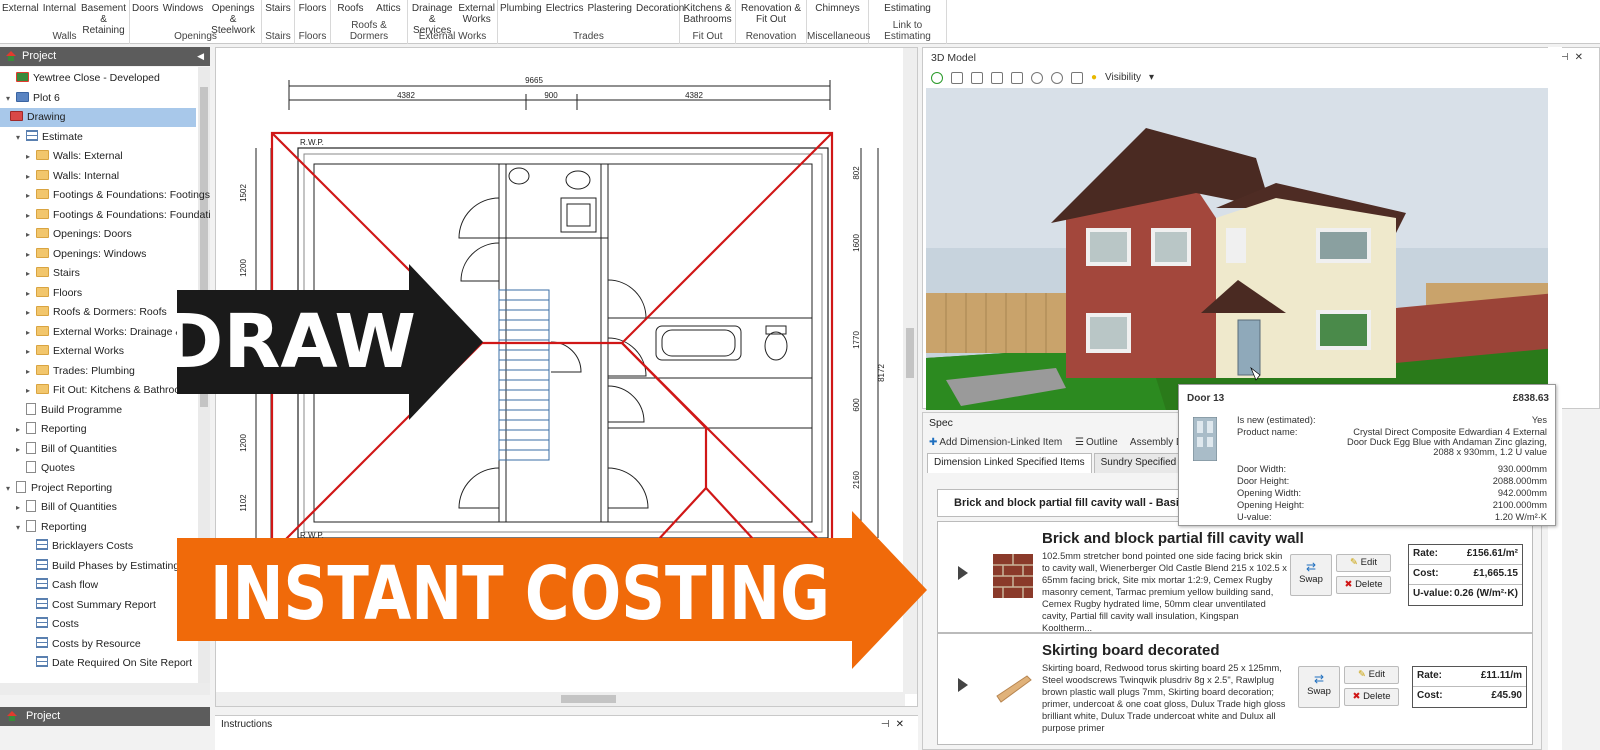  Describe the element at coordinates (51, 429) in the screenshot. I see `tree-item: ▸ Reporting` at that location.